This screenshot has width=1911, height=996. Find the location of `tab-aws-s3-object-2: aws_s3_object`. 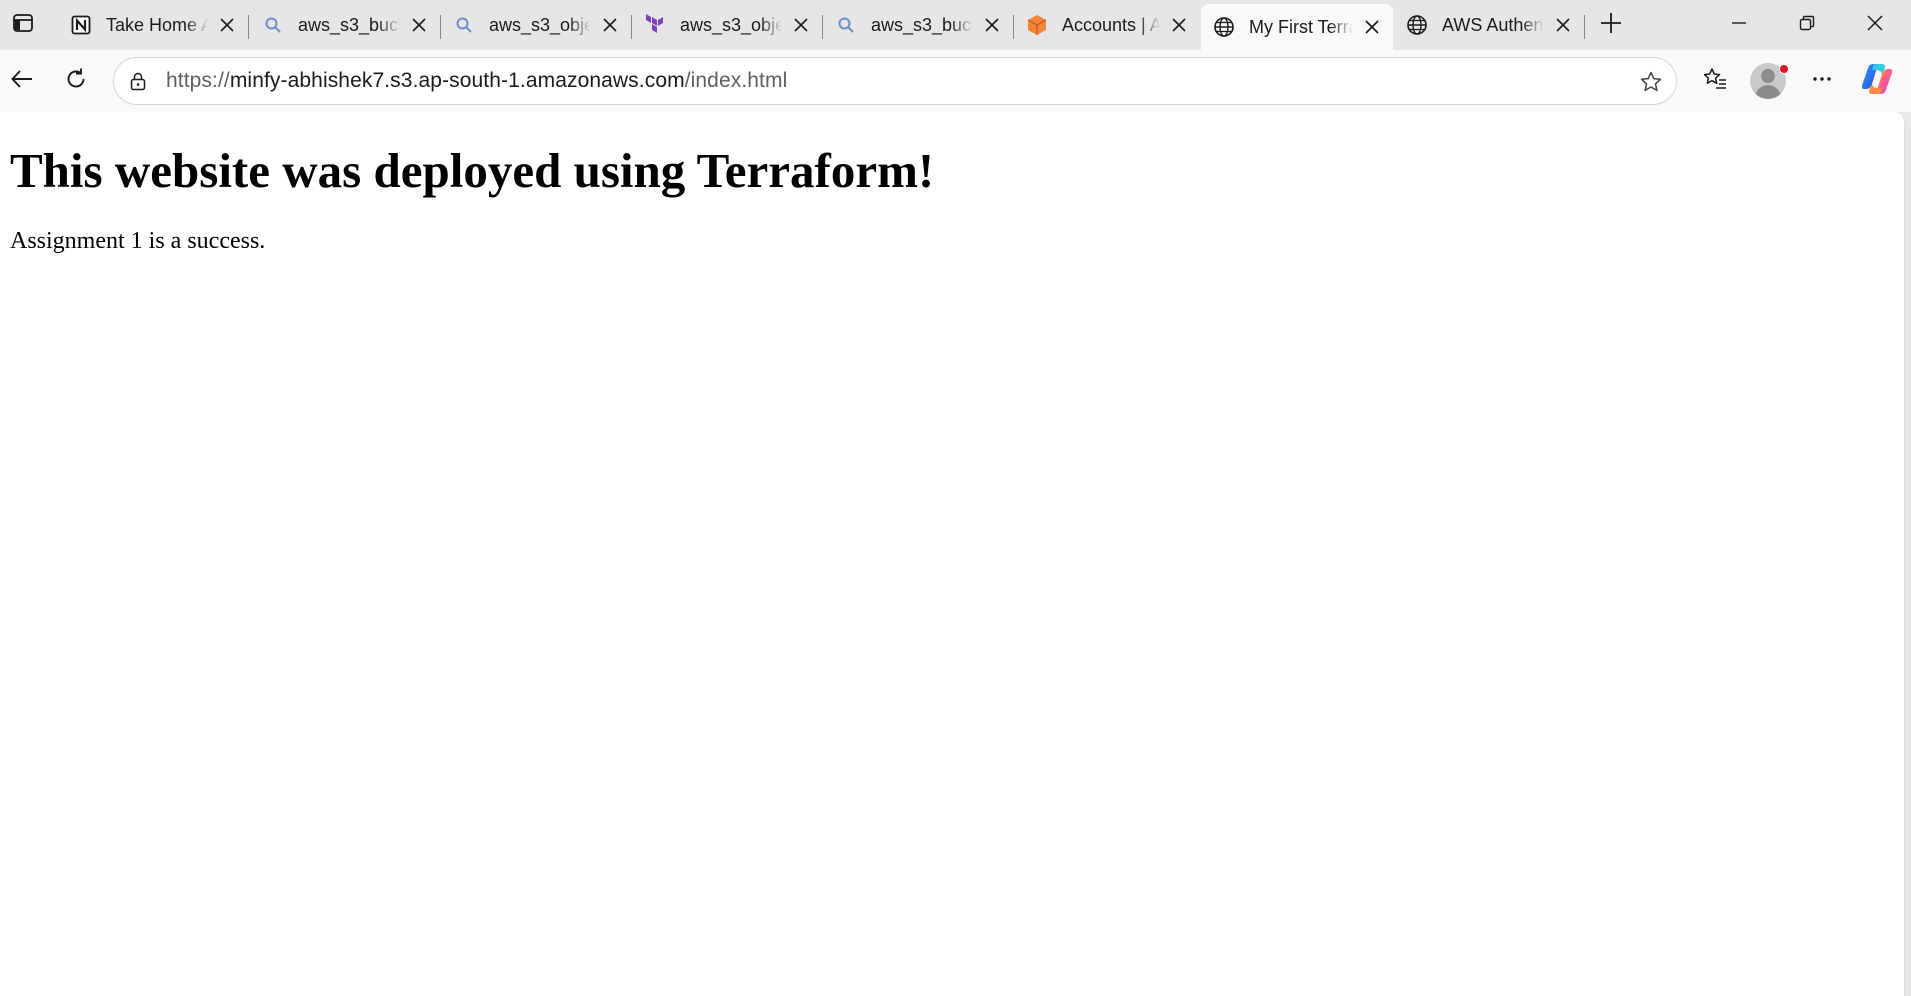

tab-aws-s3-object-2: aws_s3_object is located at coordinates (727, 25).